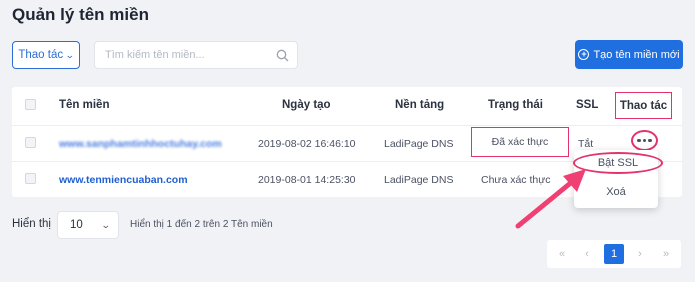  What do you see at coordinates (562, 254) in the screenshot?
I see `first-page-button: «` at bounding box center [562, 254].